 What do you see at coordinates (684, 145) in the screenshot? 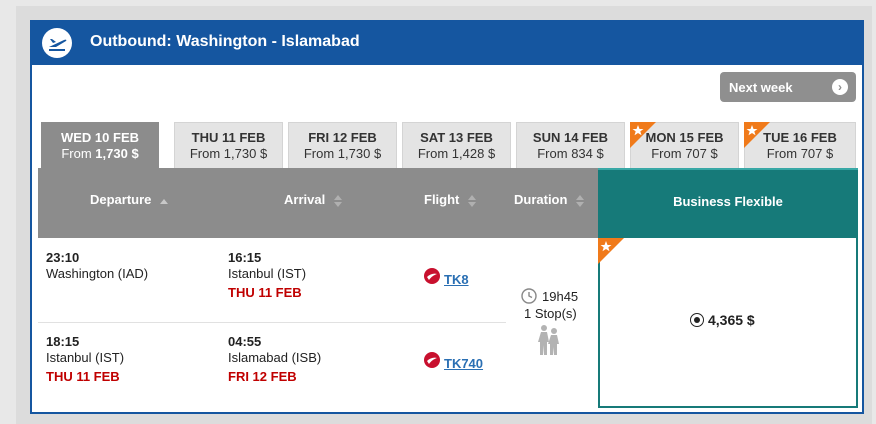
I see `date-tab-mon-15-feb: MON 15 FEB From 707 $` at bounding box center [684, 145].